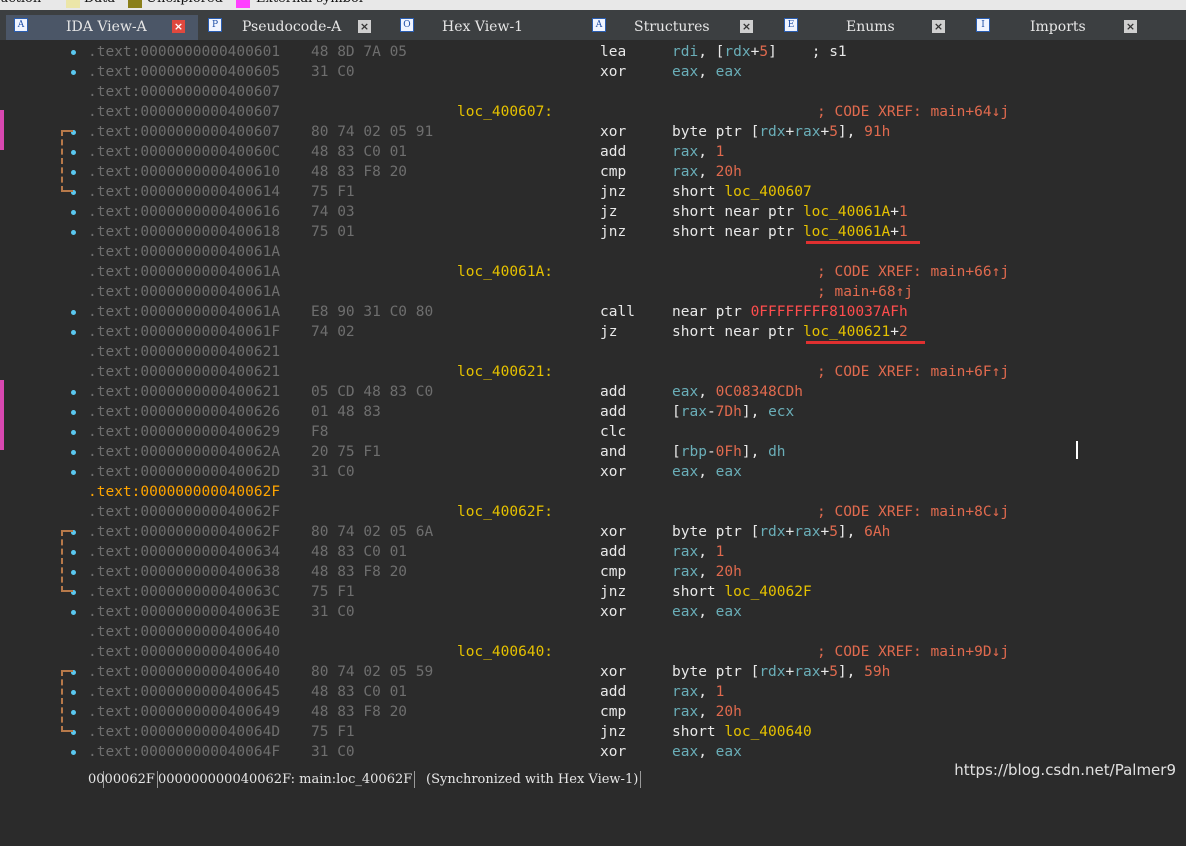  Describe the element at coordinates (633, 612) in the screenshot. I see `listing-line: .text:000000000040063E 31 C0 xor eax, eax` at that location.